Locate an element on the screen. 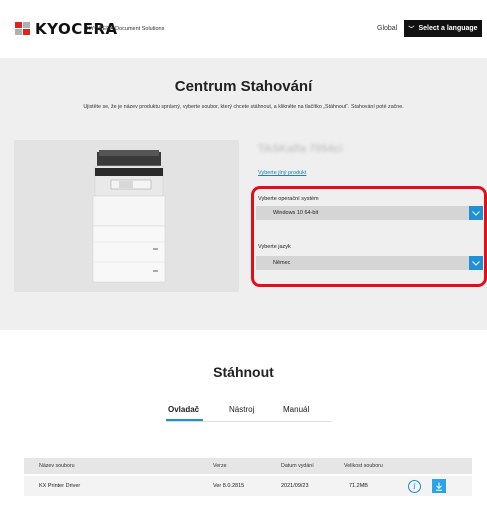  tab-divider is located at coordinates (248, 421).